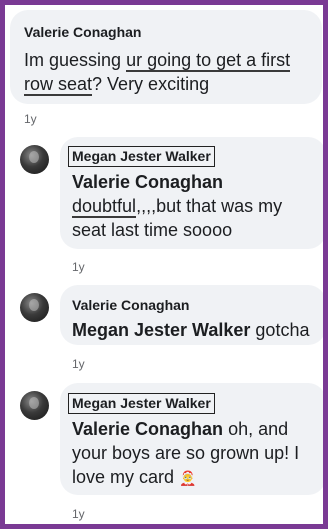 This screenshot has height=529, width=328. What do you see at coordinates (280, 330) in the screenshot?
I see `reply-text-part: gotcha` at bounding box center [280, 330].